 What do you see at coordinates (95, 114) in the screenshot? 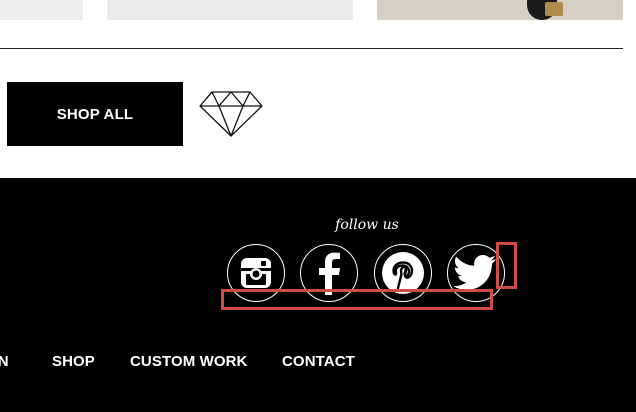
I see `shop-all-button: SHOP ALL` at bounding box center [95, 114].